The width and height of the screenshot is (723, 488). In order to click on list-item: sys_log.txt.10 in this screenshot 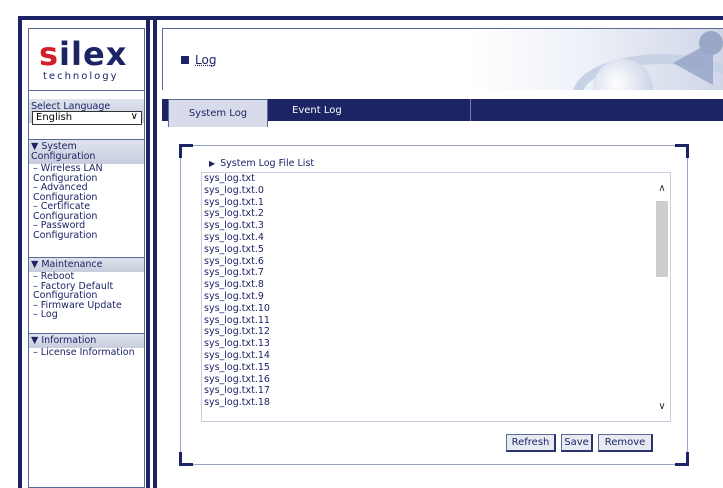, I will do `click(429, 309)`.